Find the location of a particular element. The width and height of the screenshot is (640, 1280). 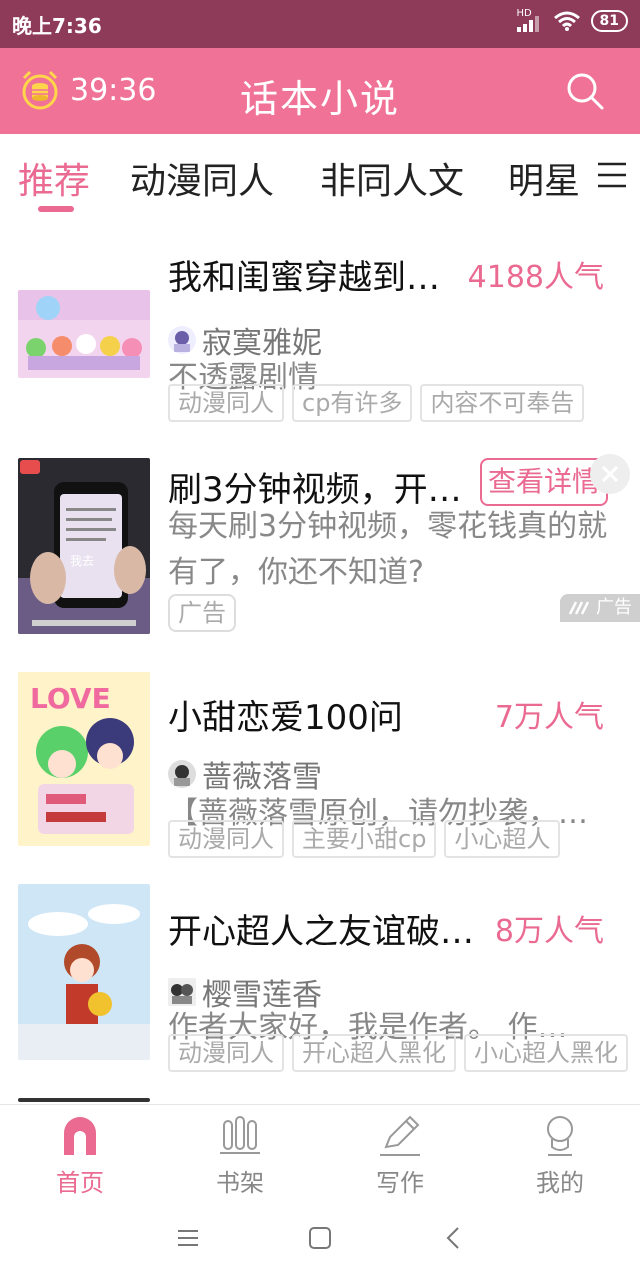

wifi-icon is located at coordinates (566, 21).